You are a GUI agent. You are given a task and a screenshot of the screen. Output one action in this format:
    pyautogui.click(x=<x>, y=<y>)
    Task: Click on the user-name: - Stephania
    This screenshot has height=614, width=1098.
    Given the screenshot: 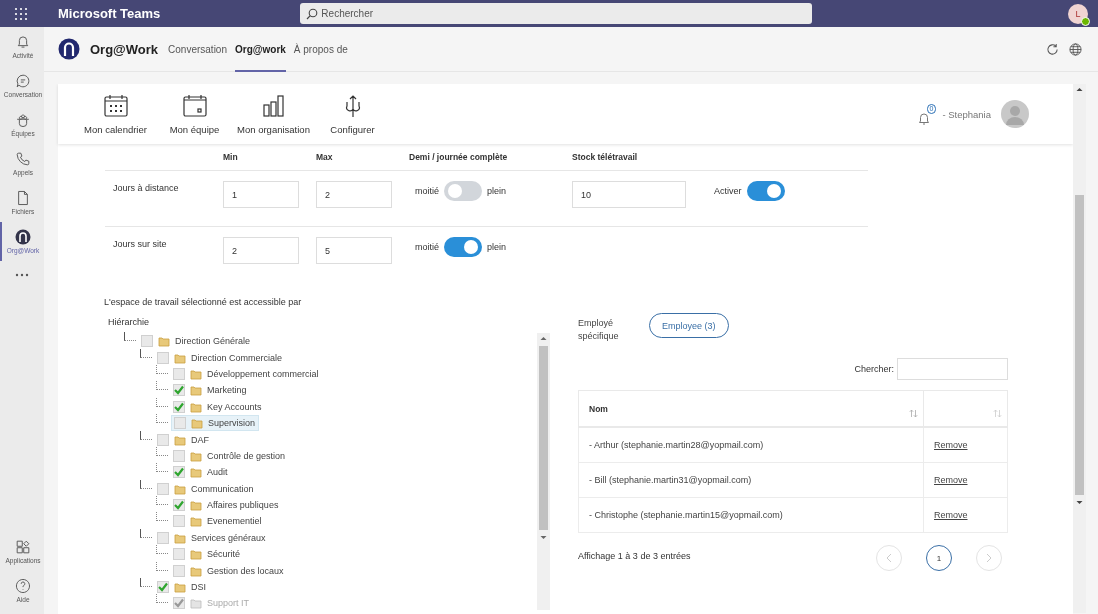 What is the action you would take?
    pyautogui.click(x=966, y=114)
    